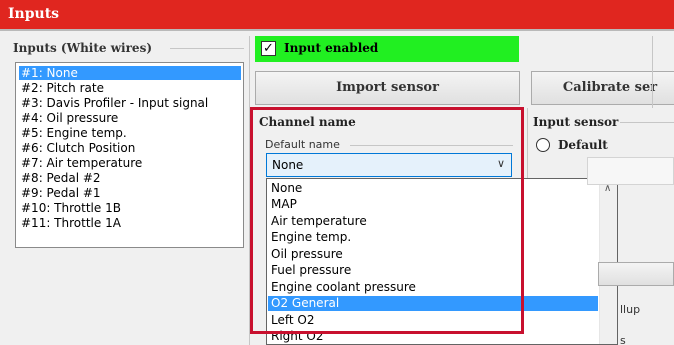  I want to click on input-enabled-checkbox: ✓, so click(268, 48).